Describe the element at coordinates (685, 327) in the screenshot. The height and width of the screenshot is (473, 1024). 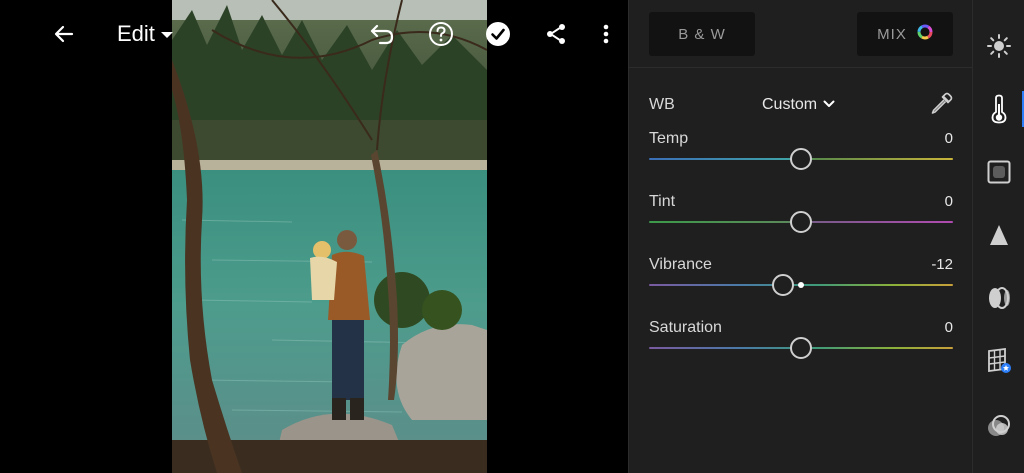
I see `saturation-label: Saturation` at that location.